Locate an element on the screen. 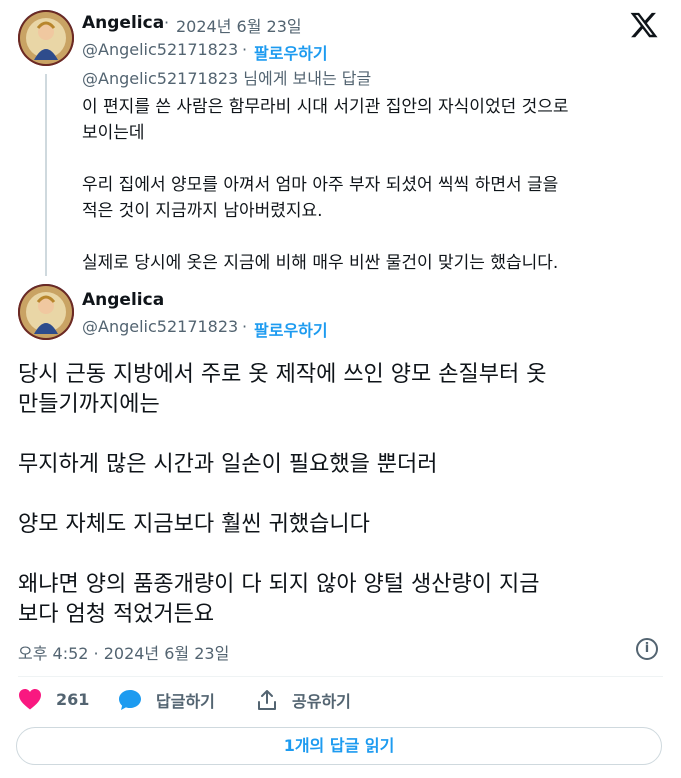  main-text-line: 만들기까지에는 is located at coordinates (89, 404).